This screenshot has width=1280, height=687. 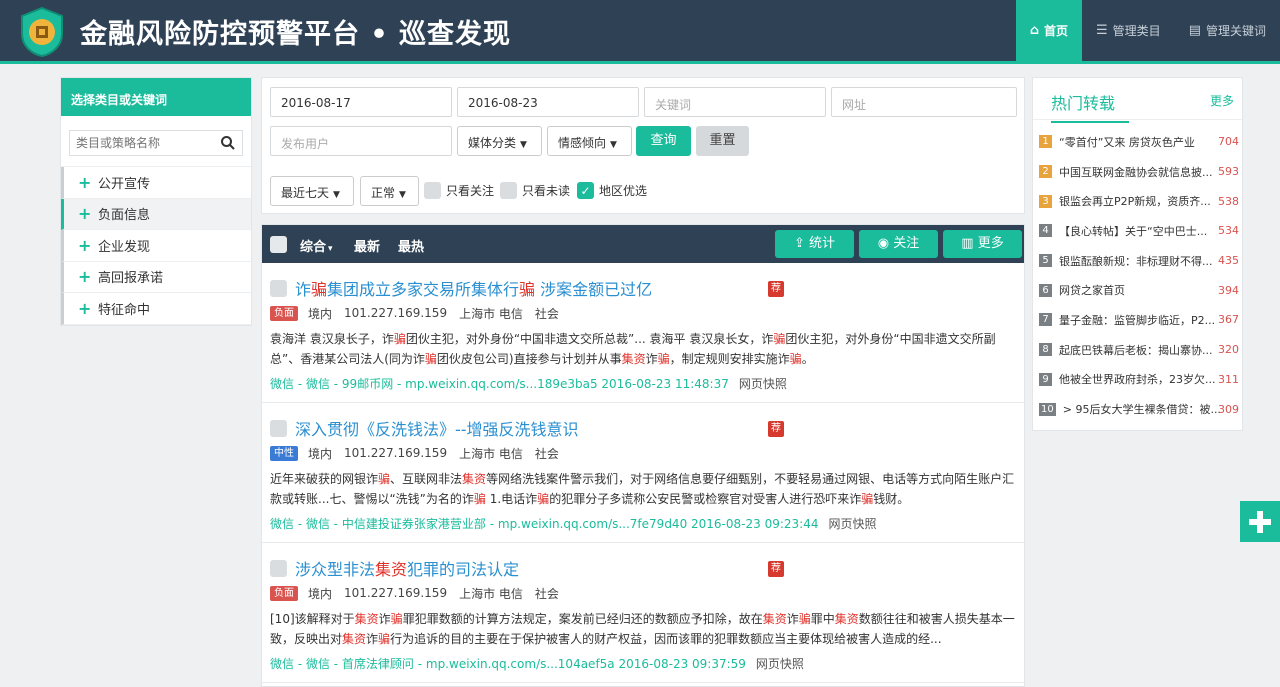 I want to click on search-button: 查询, so click(x=663, y=141).